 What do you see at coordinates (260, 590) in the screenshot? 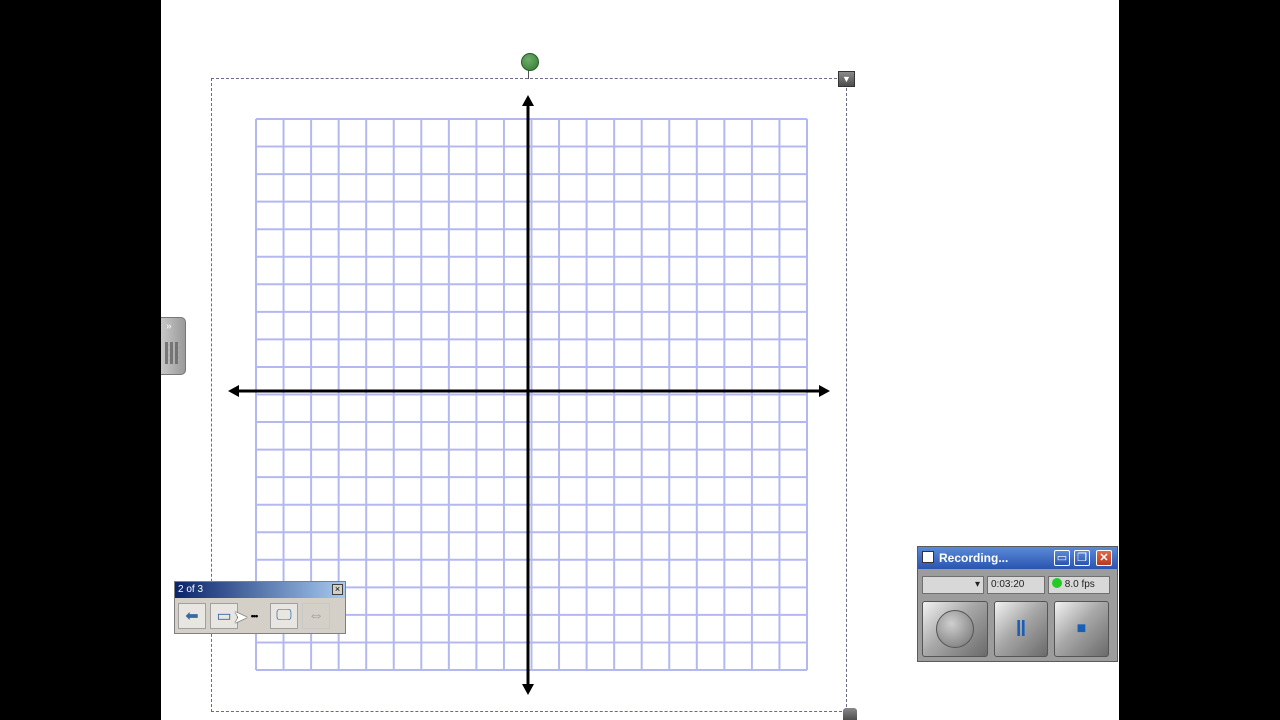
I see `page-navigator-titlebar: 2 of 3 ×` at bounding box center [260, 590].